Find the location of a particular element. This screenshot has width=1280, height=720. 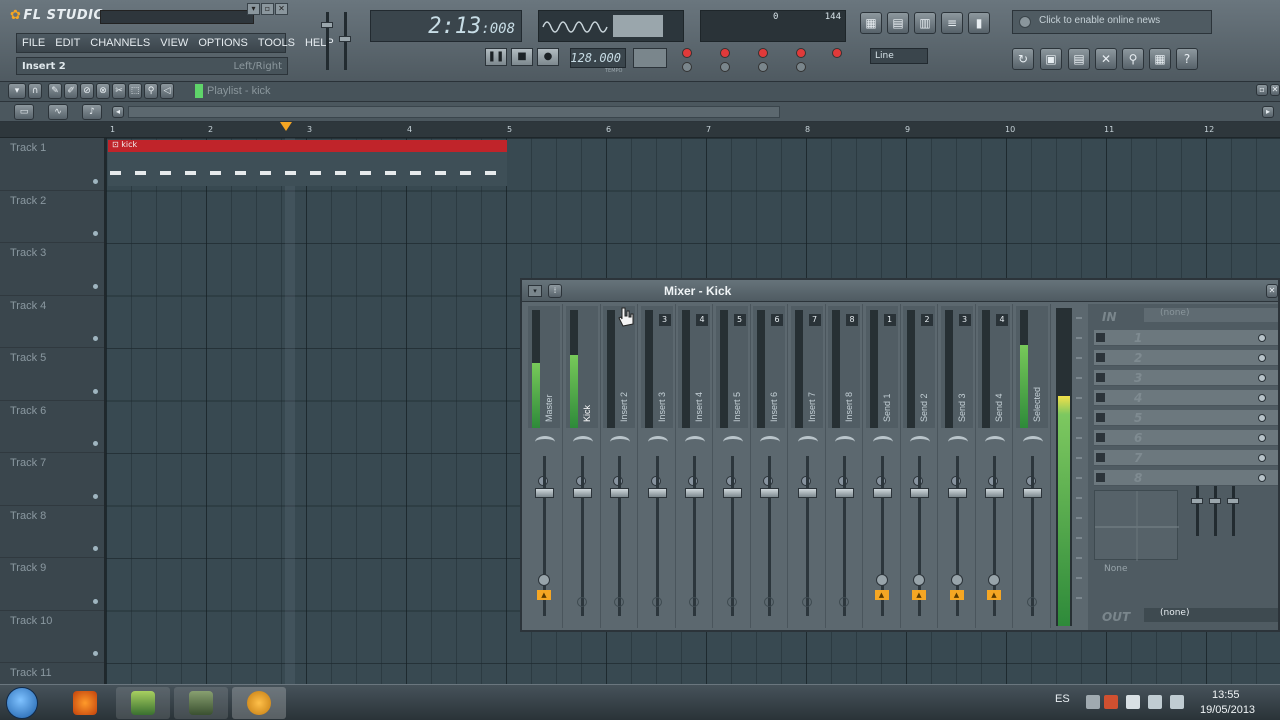

track-header: Track 10 is located at coordinates (52, 637).